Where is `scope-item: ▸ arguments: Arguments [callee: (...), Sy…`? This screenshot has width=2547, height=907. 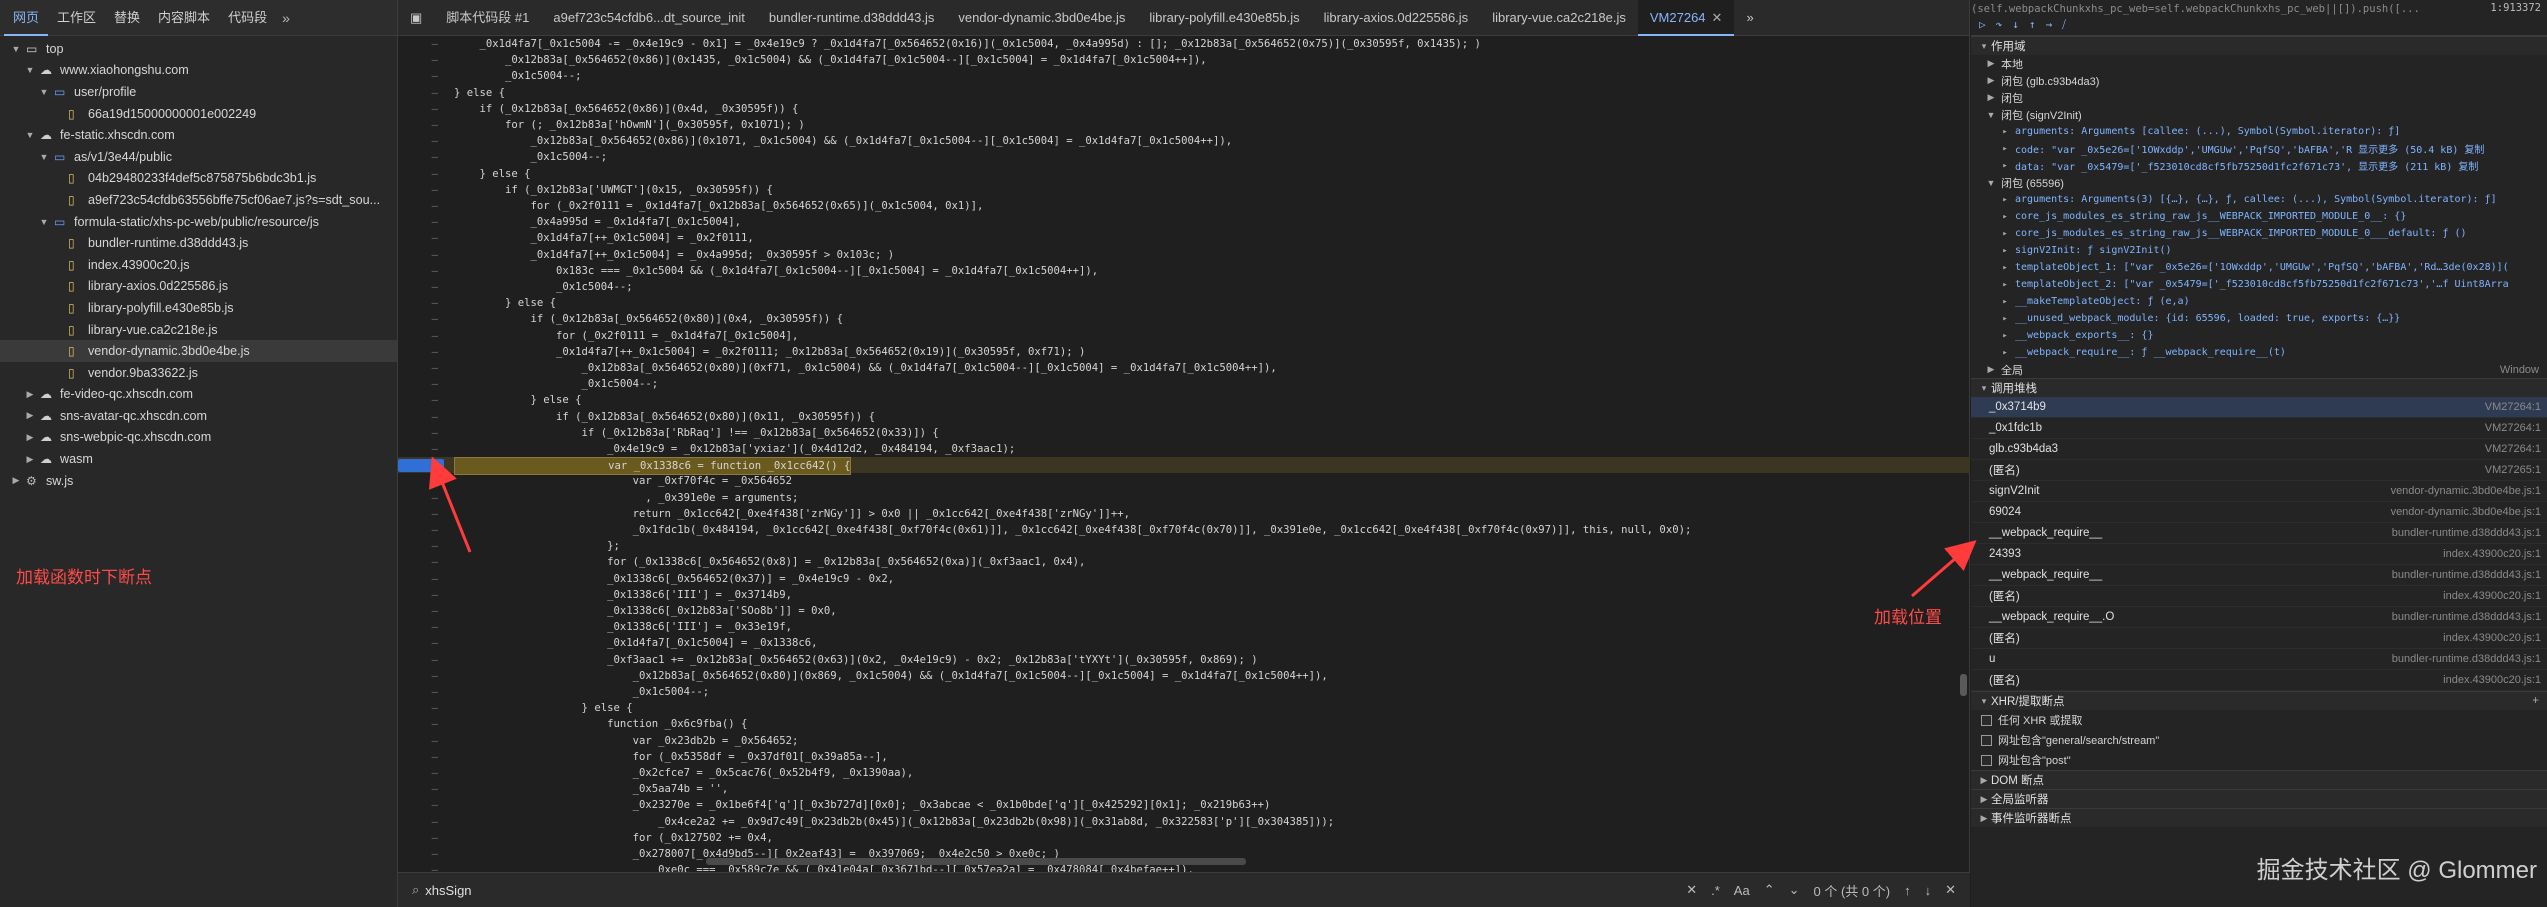 scope-item: ▸ arguments: Arguments [callee: (...), Sy… is located at coordinates (2259, 131).